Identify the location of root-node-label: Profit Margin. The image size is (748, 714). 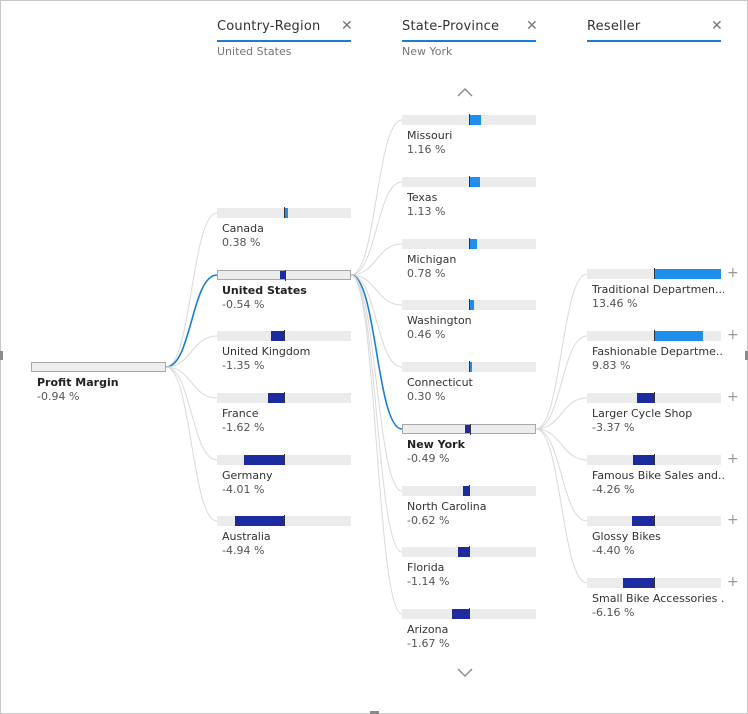
(78, 382).